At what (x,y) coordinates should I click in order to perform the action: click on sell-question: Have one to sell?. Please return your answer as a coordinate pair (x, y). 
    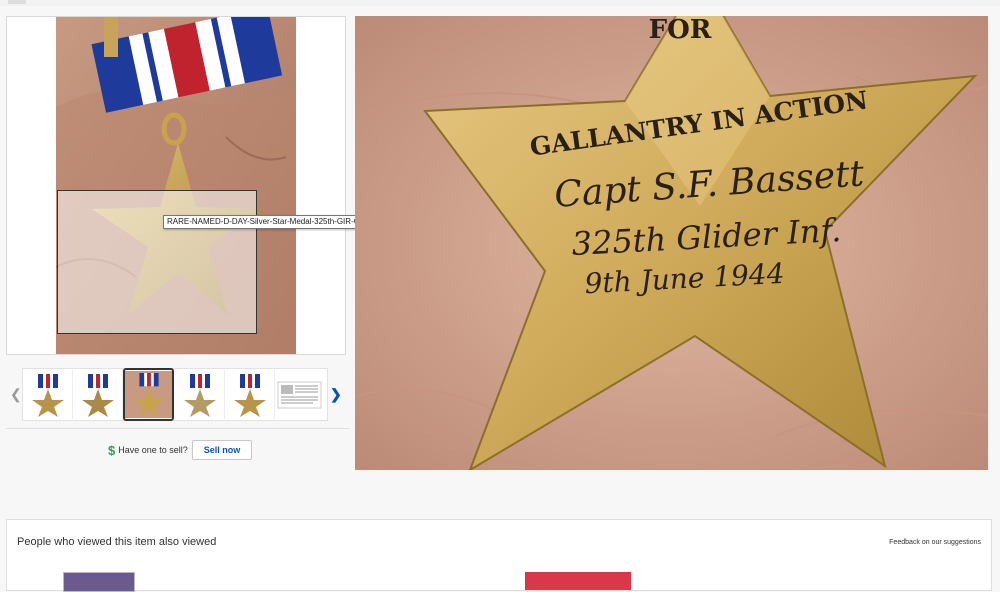
    Looking at the image, I should click on (153, 450).